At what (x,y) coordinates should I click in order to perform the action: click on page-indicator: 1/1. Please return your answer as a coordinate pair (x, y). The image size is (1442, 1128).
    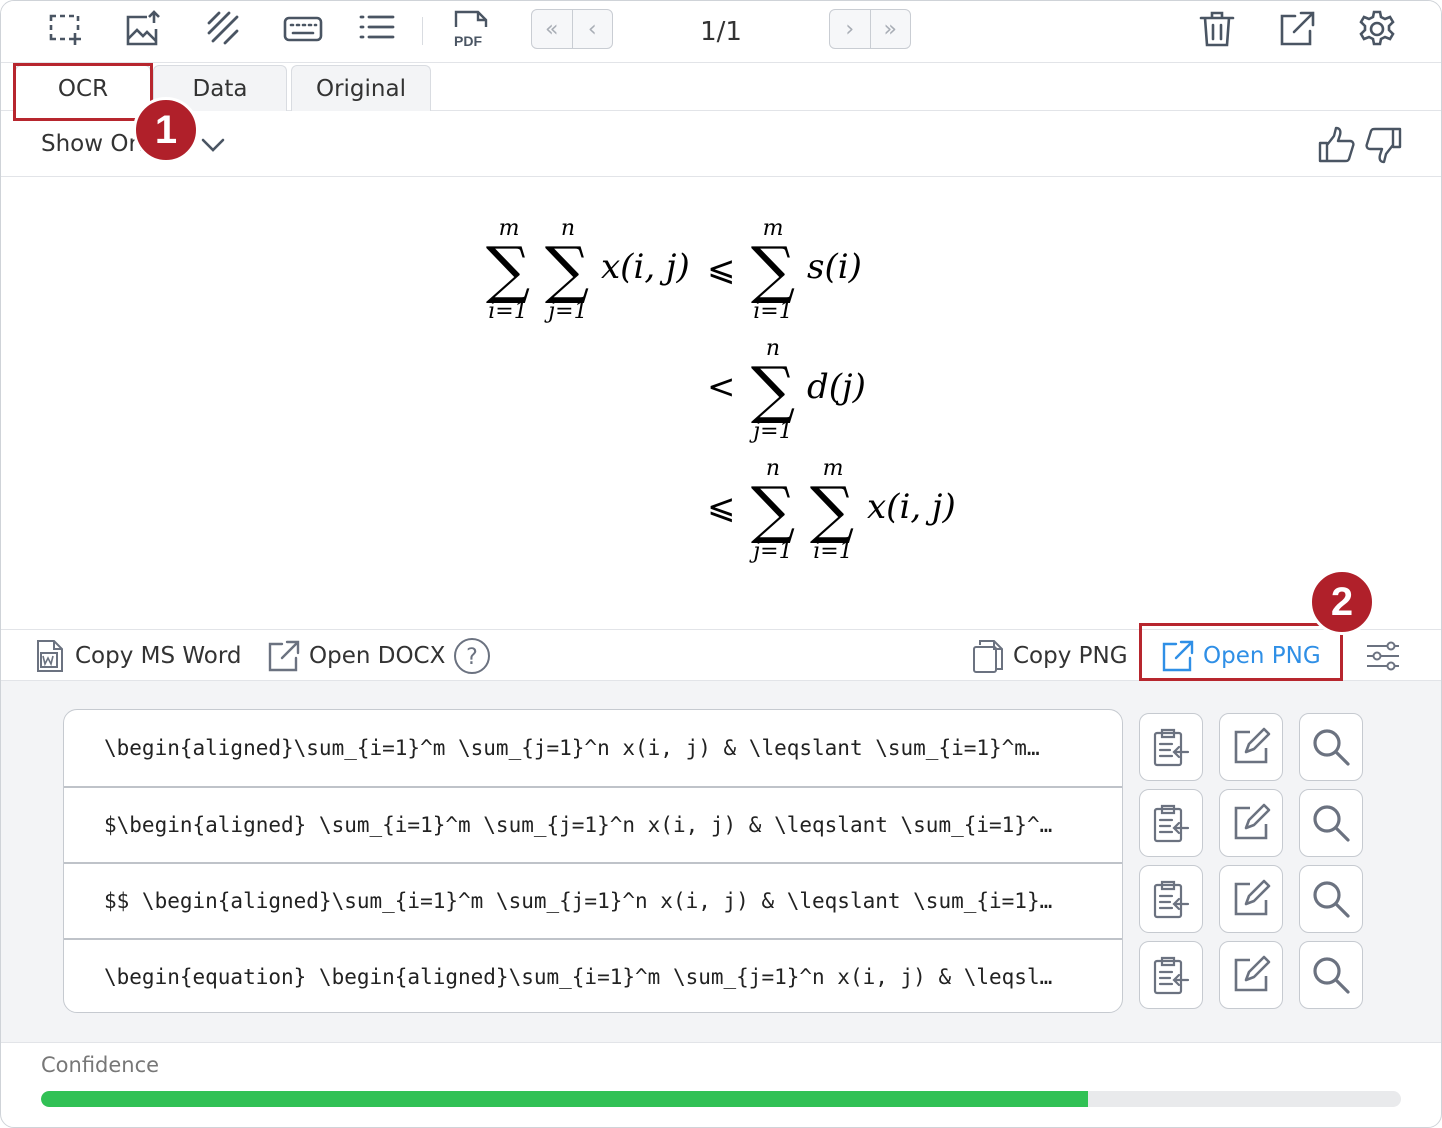
    Looking at the image, I should click on (721, 32).